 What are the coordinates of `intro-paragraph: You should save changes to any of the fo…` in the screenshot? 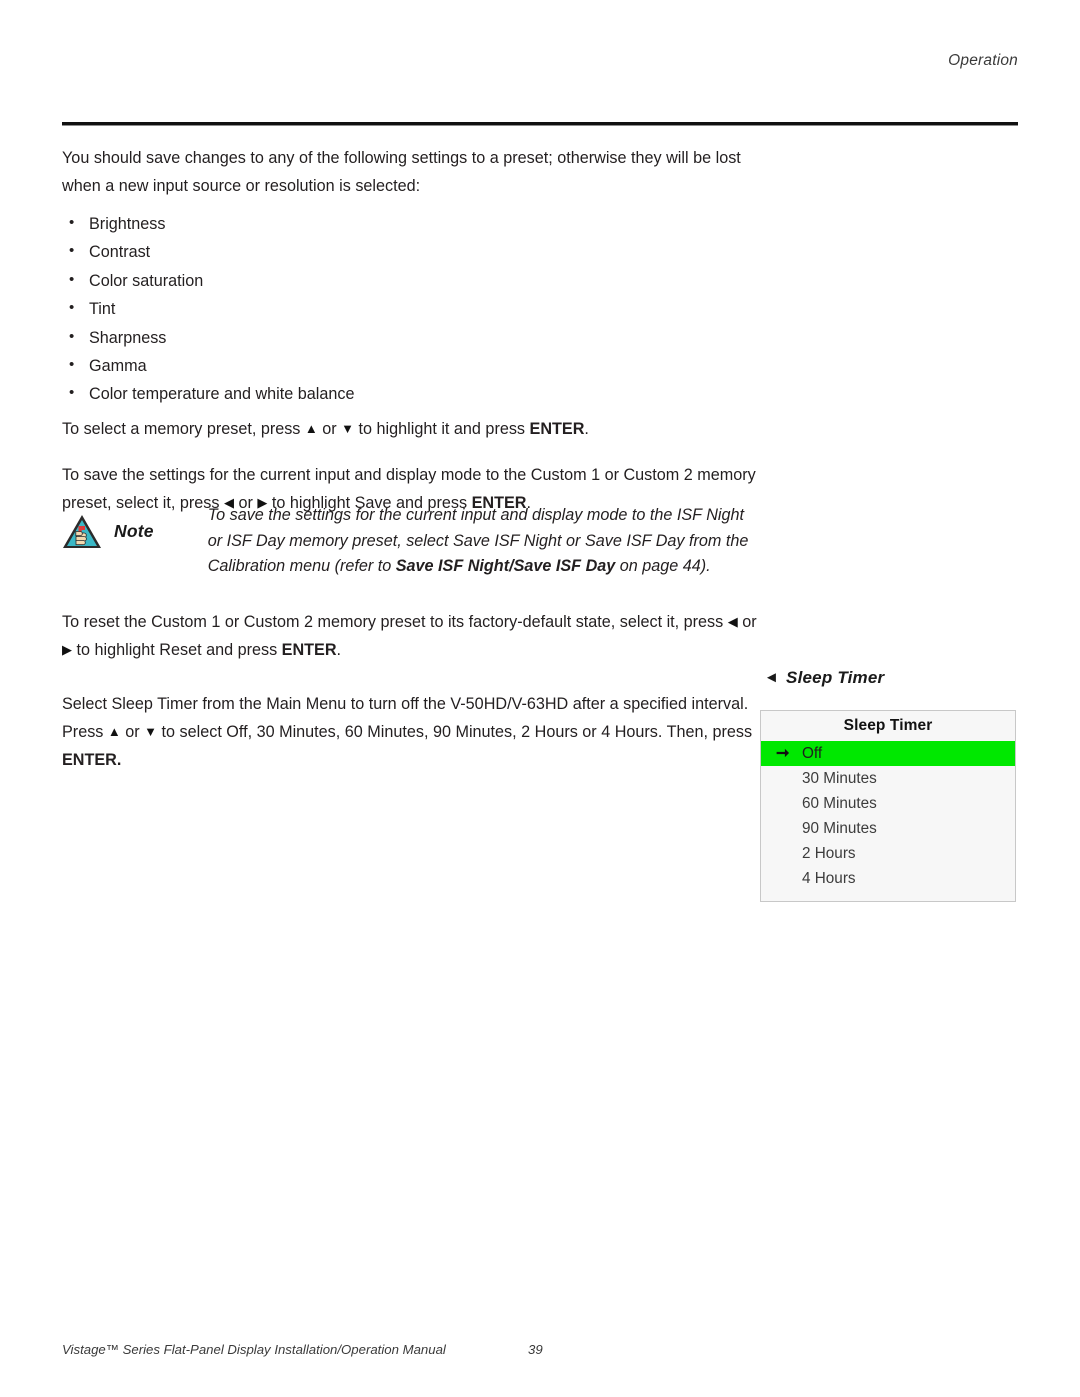 It's located at (401, 172).